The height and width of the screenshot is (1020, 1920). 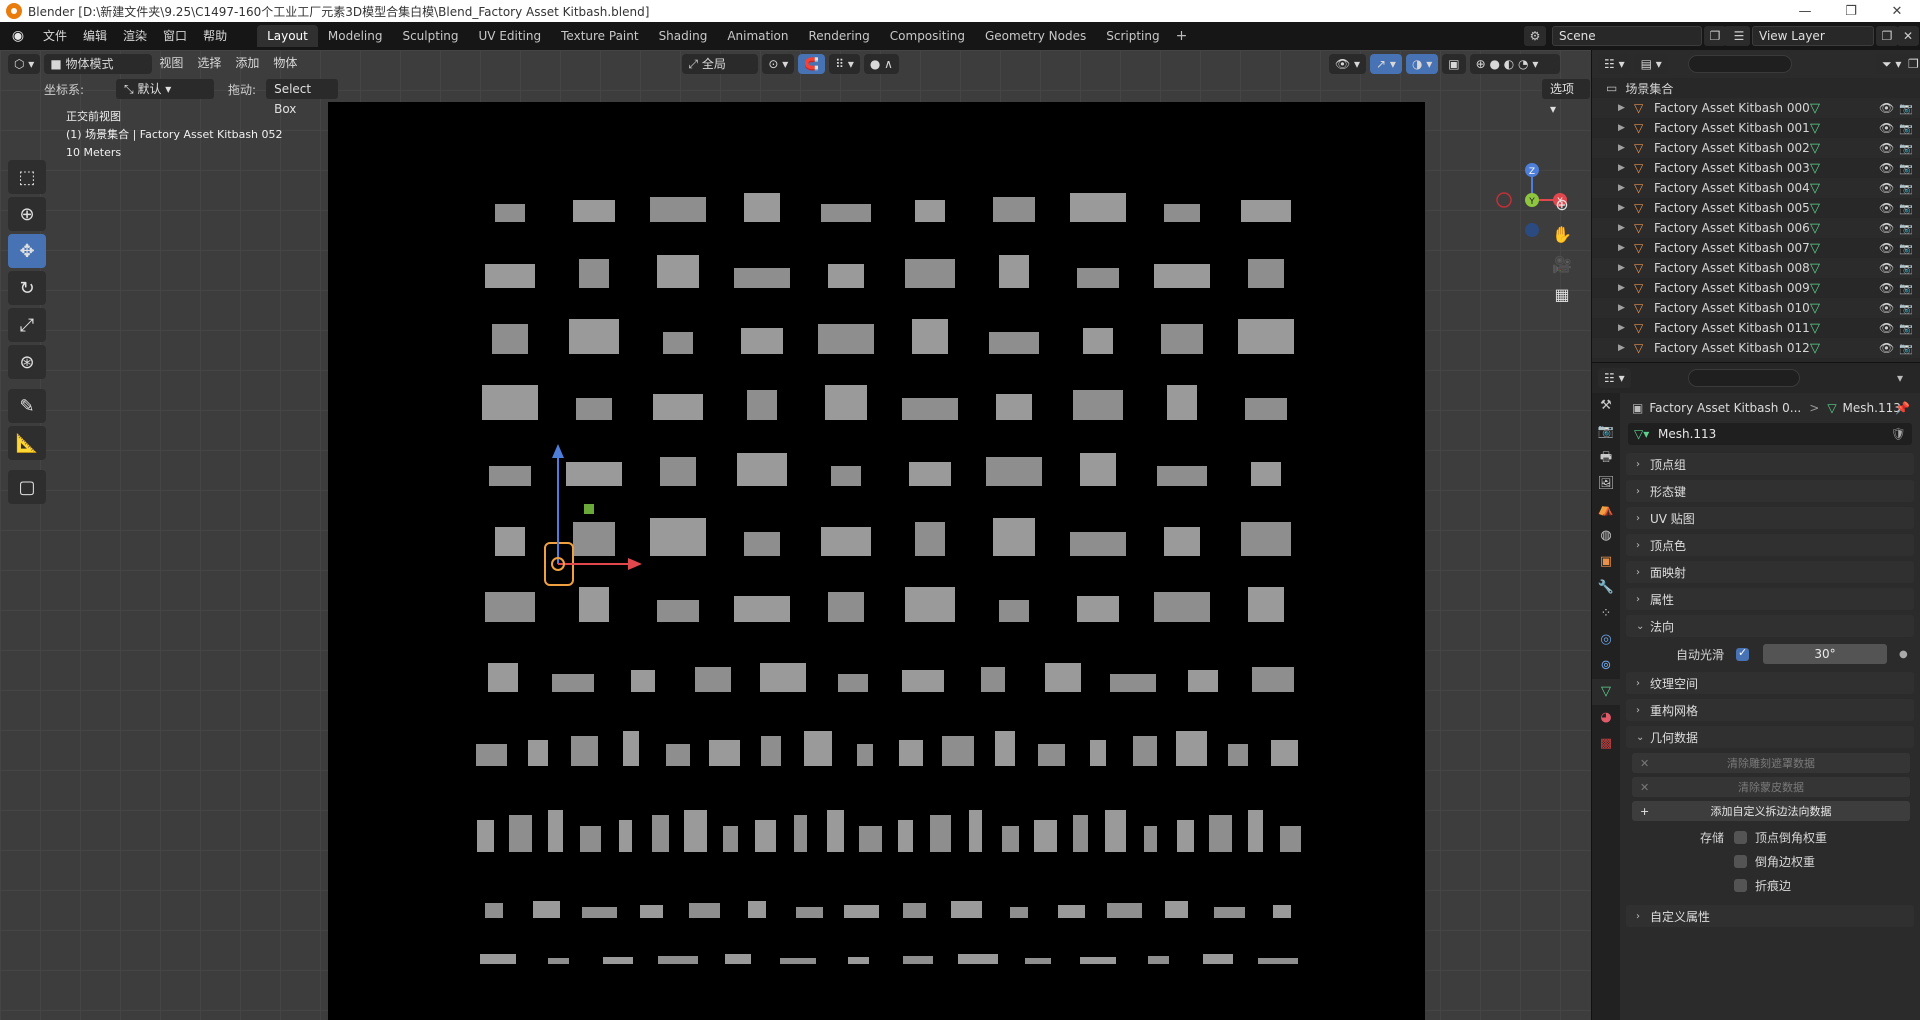 I want to click on tab-sculpting: Sculpting, so click(x=430, y=36).